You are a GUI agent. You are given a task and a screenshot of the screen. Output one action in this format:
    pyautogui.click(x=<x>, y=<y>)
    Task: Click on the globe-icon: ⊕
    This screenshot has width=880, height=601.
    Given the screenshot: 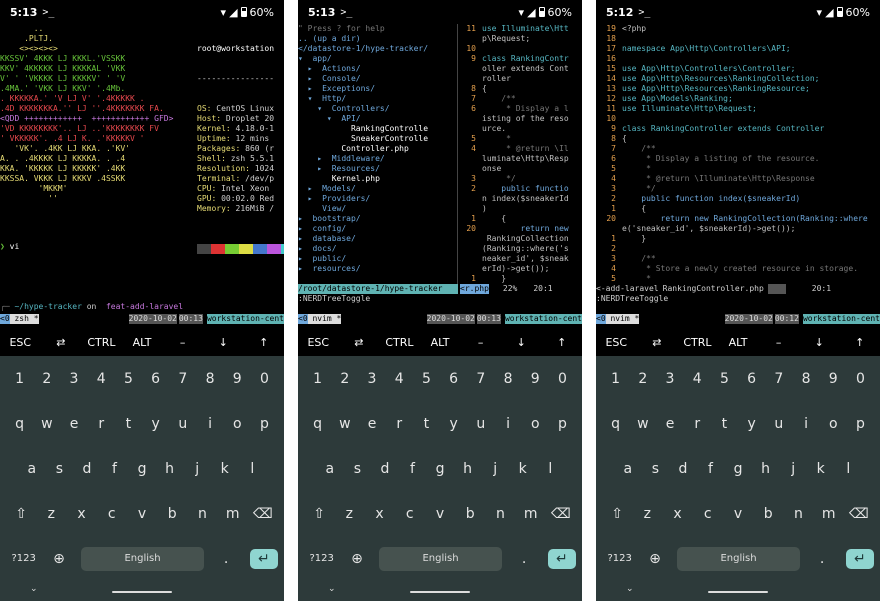 What is the action you would take?
    pyautogui.click(x=356, y=559)
    